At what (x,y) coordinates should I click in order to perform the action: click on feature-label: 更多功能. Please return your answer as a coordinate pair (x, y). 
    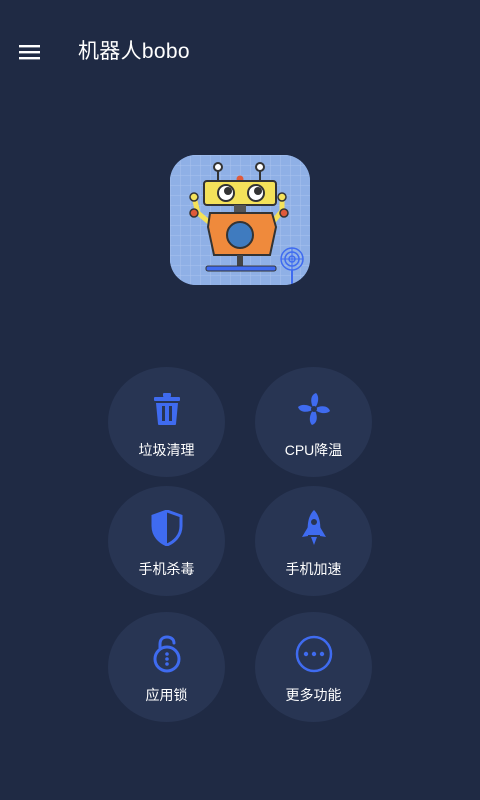
    Looking at the image, I should click on (313, 695).